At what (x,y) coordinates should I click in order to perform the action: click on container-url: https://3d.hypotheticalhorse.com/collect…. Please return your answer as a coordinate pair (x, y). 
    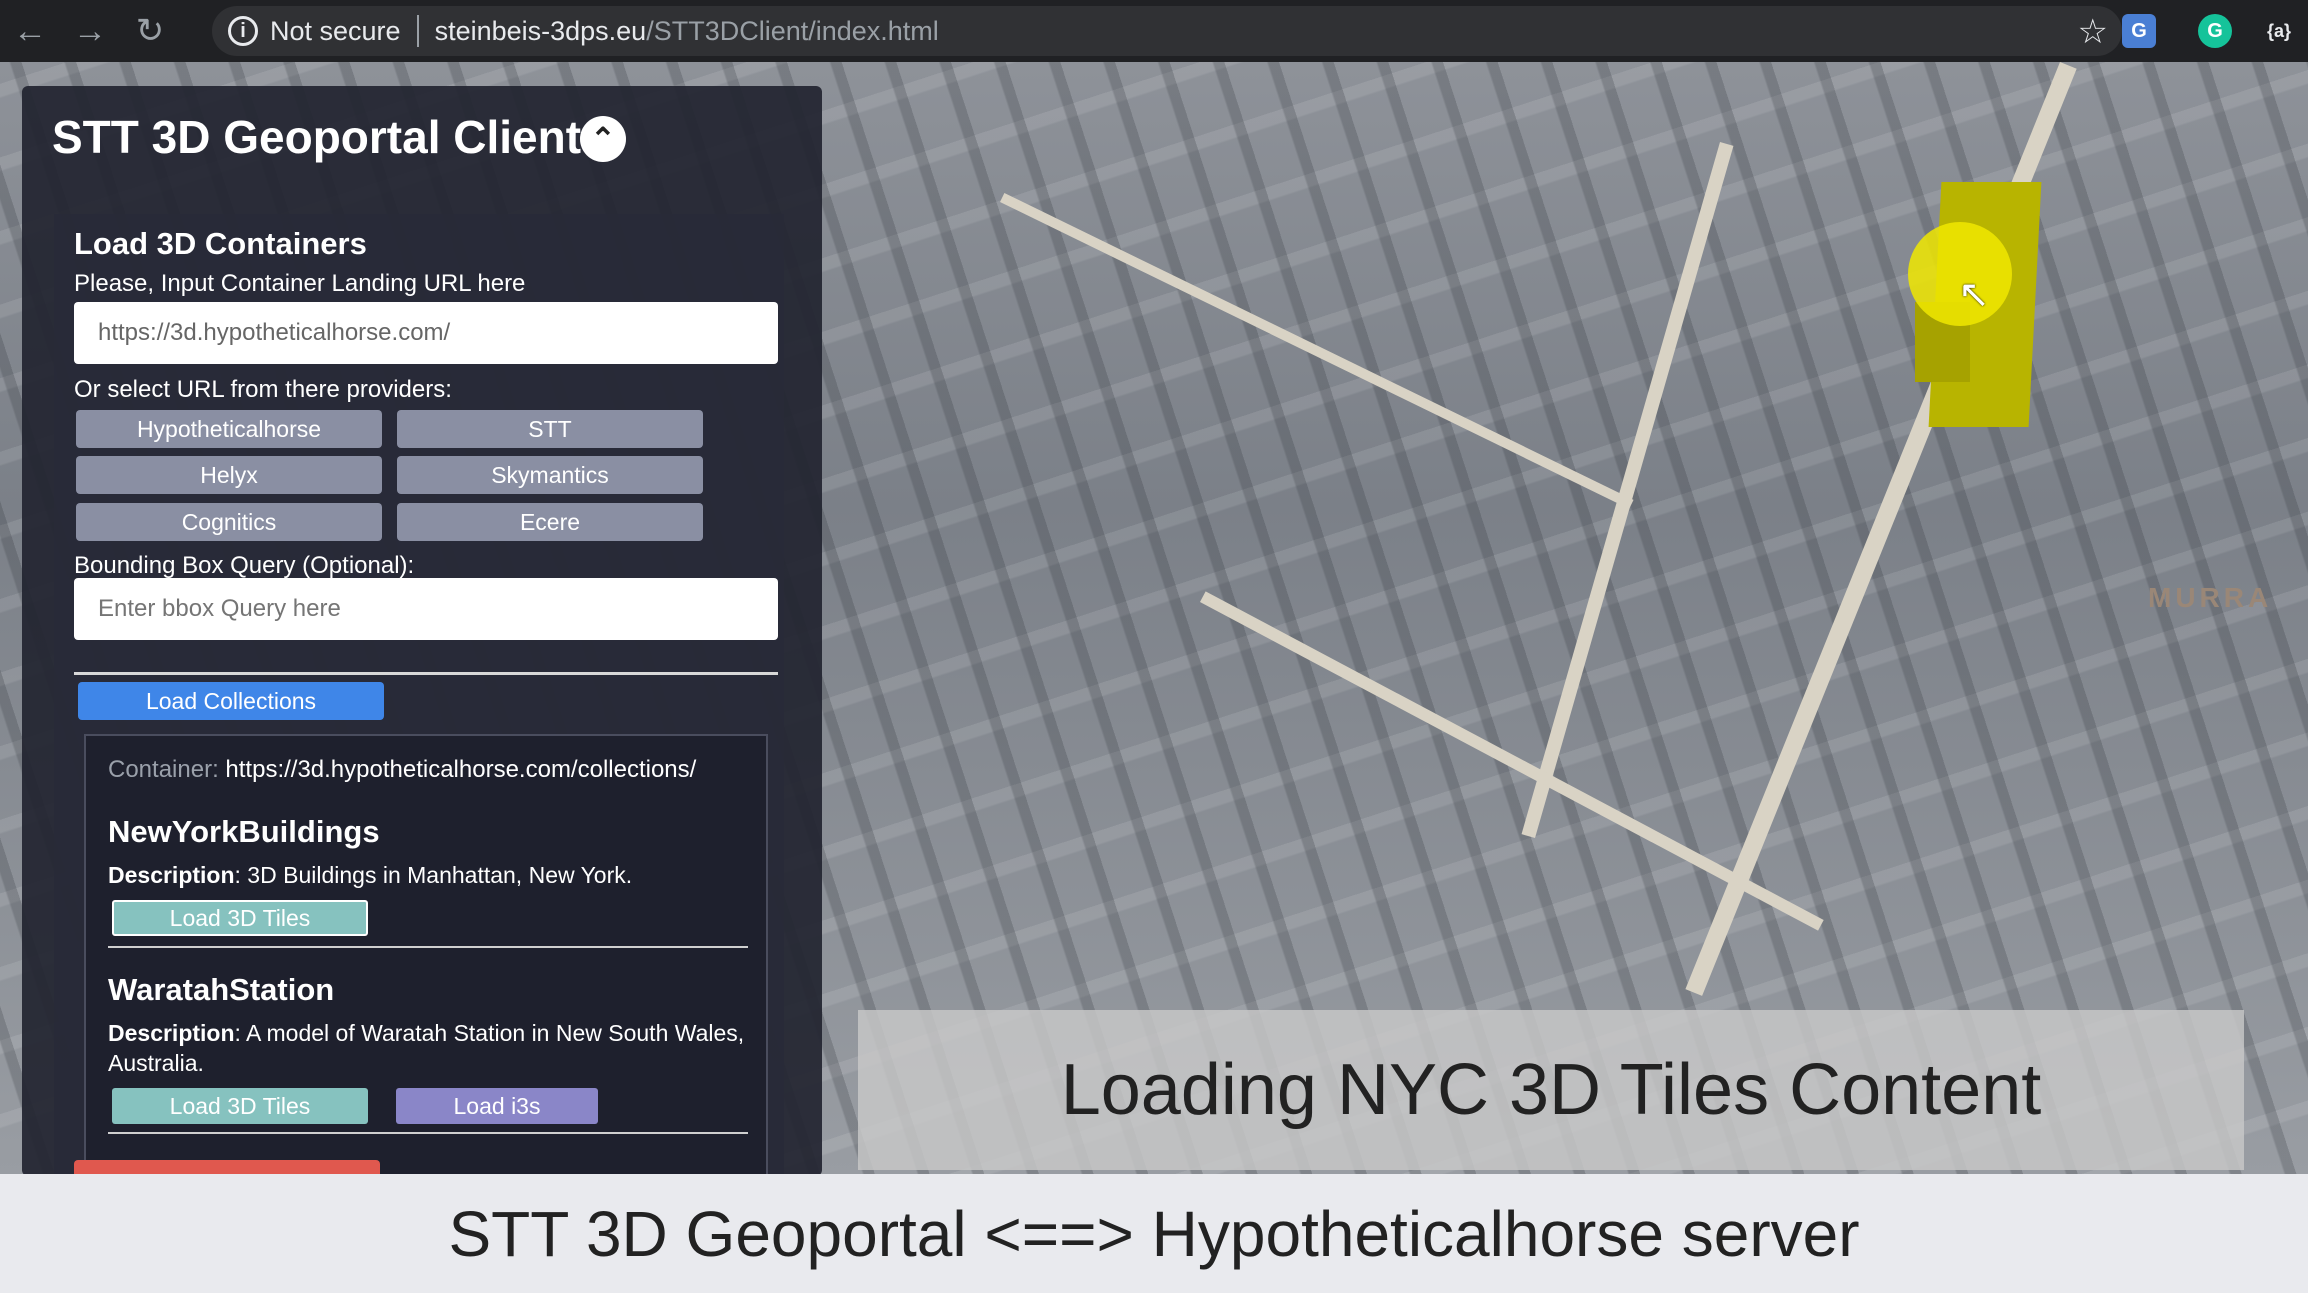
    Looking at the image, I should click on (461, 769).